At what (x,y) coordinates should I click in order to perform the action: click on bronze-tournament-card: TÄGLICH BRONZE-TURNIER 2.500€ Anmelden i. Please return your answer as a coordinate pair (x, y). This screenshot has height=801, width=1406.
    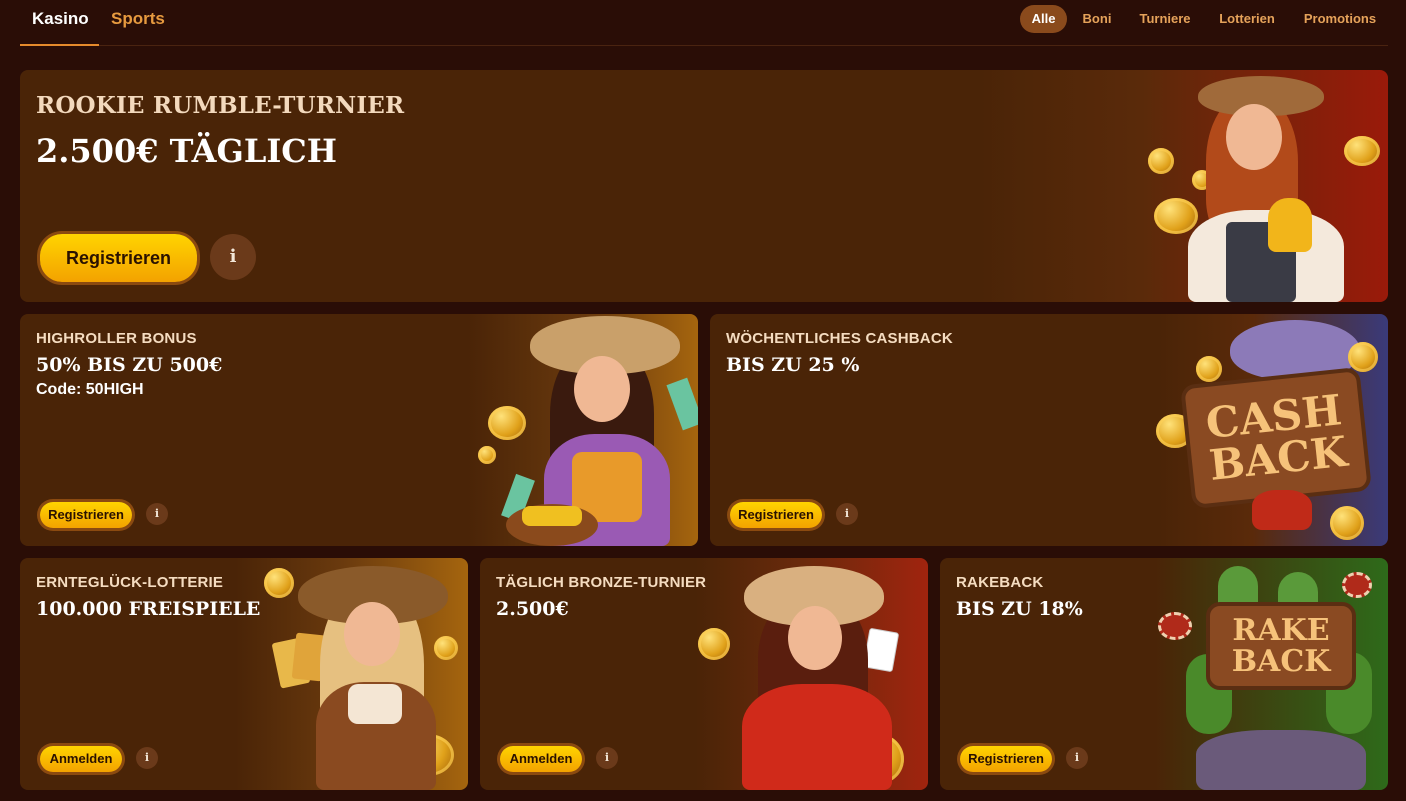
    Looking at the image, I should click on (704, 674).